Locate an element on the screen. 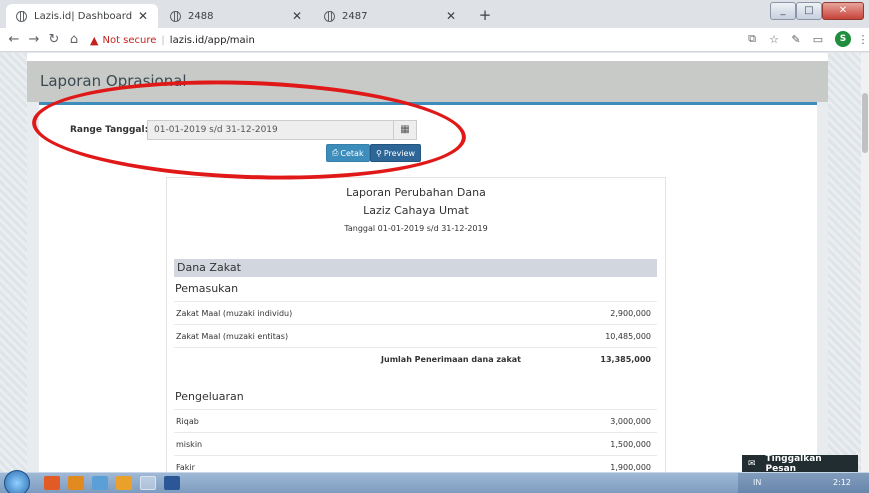 The width and height of the screenshot is (869, 493). row-label: Zakat Maal (muzaki entitas) is located at coordinates (232, 336).